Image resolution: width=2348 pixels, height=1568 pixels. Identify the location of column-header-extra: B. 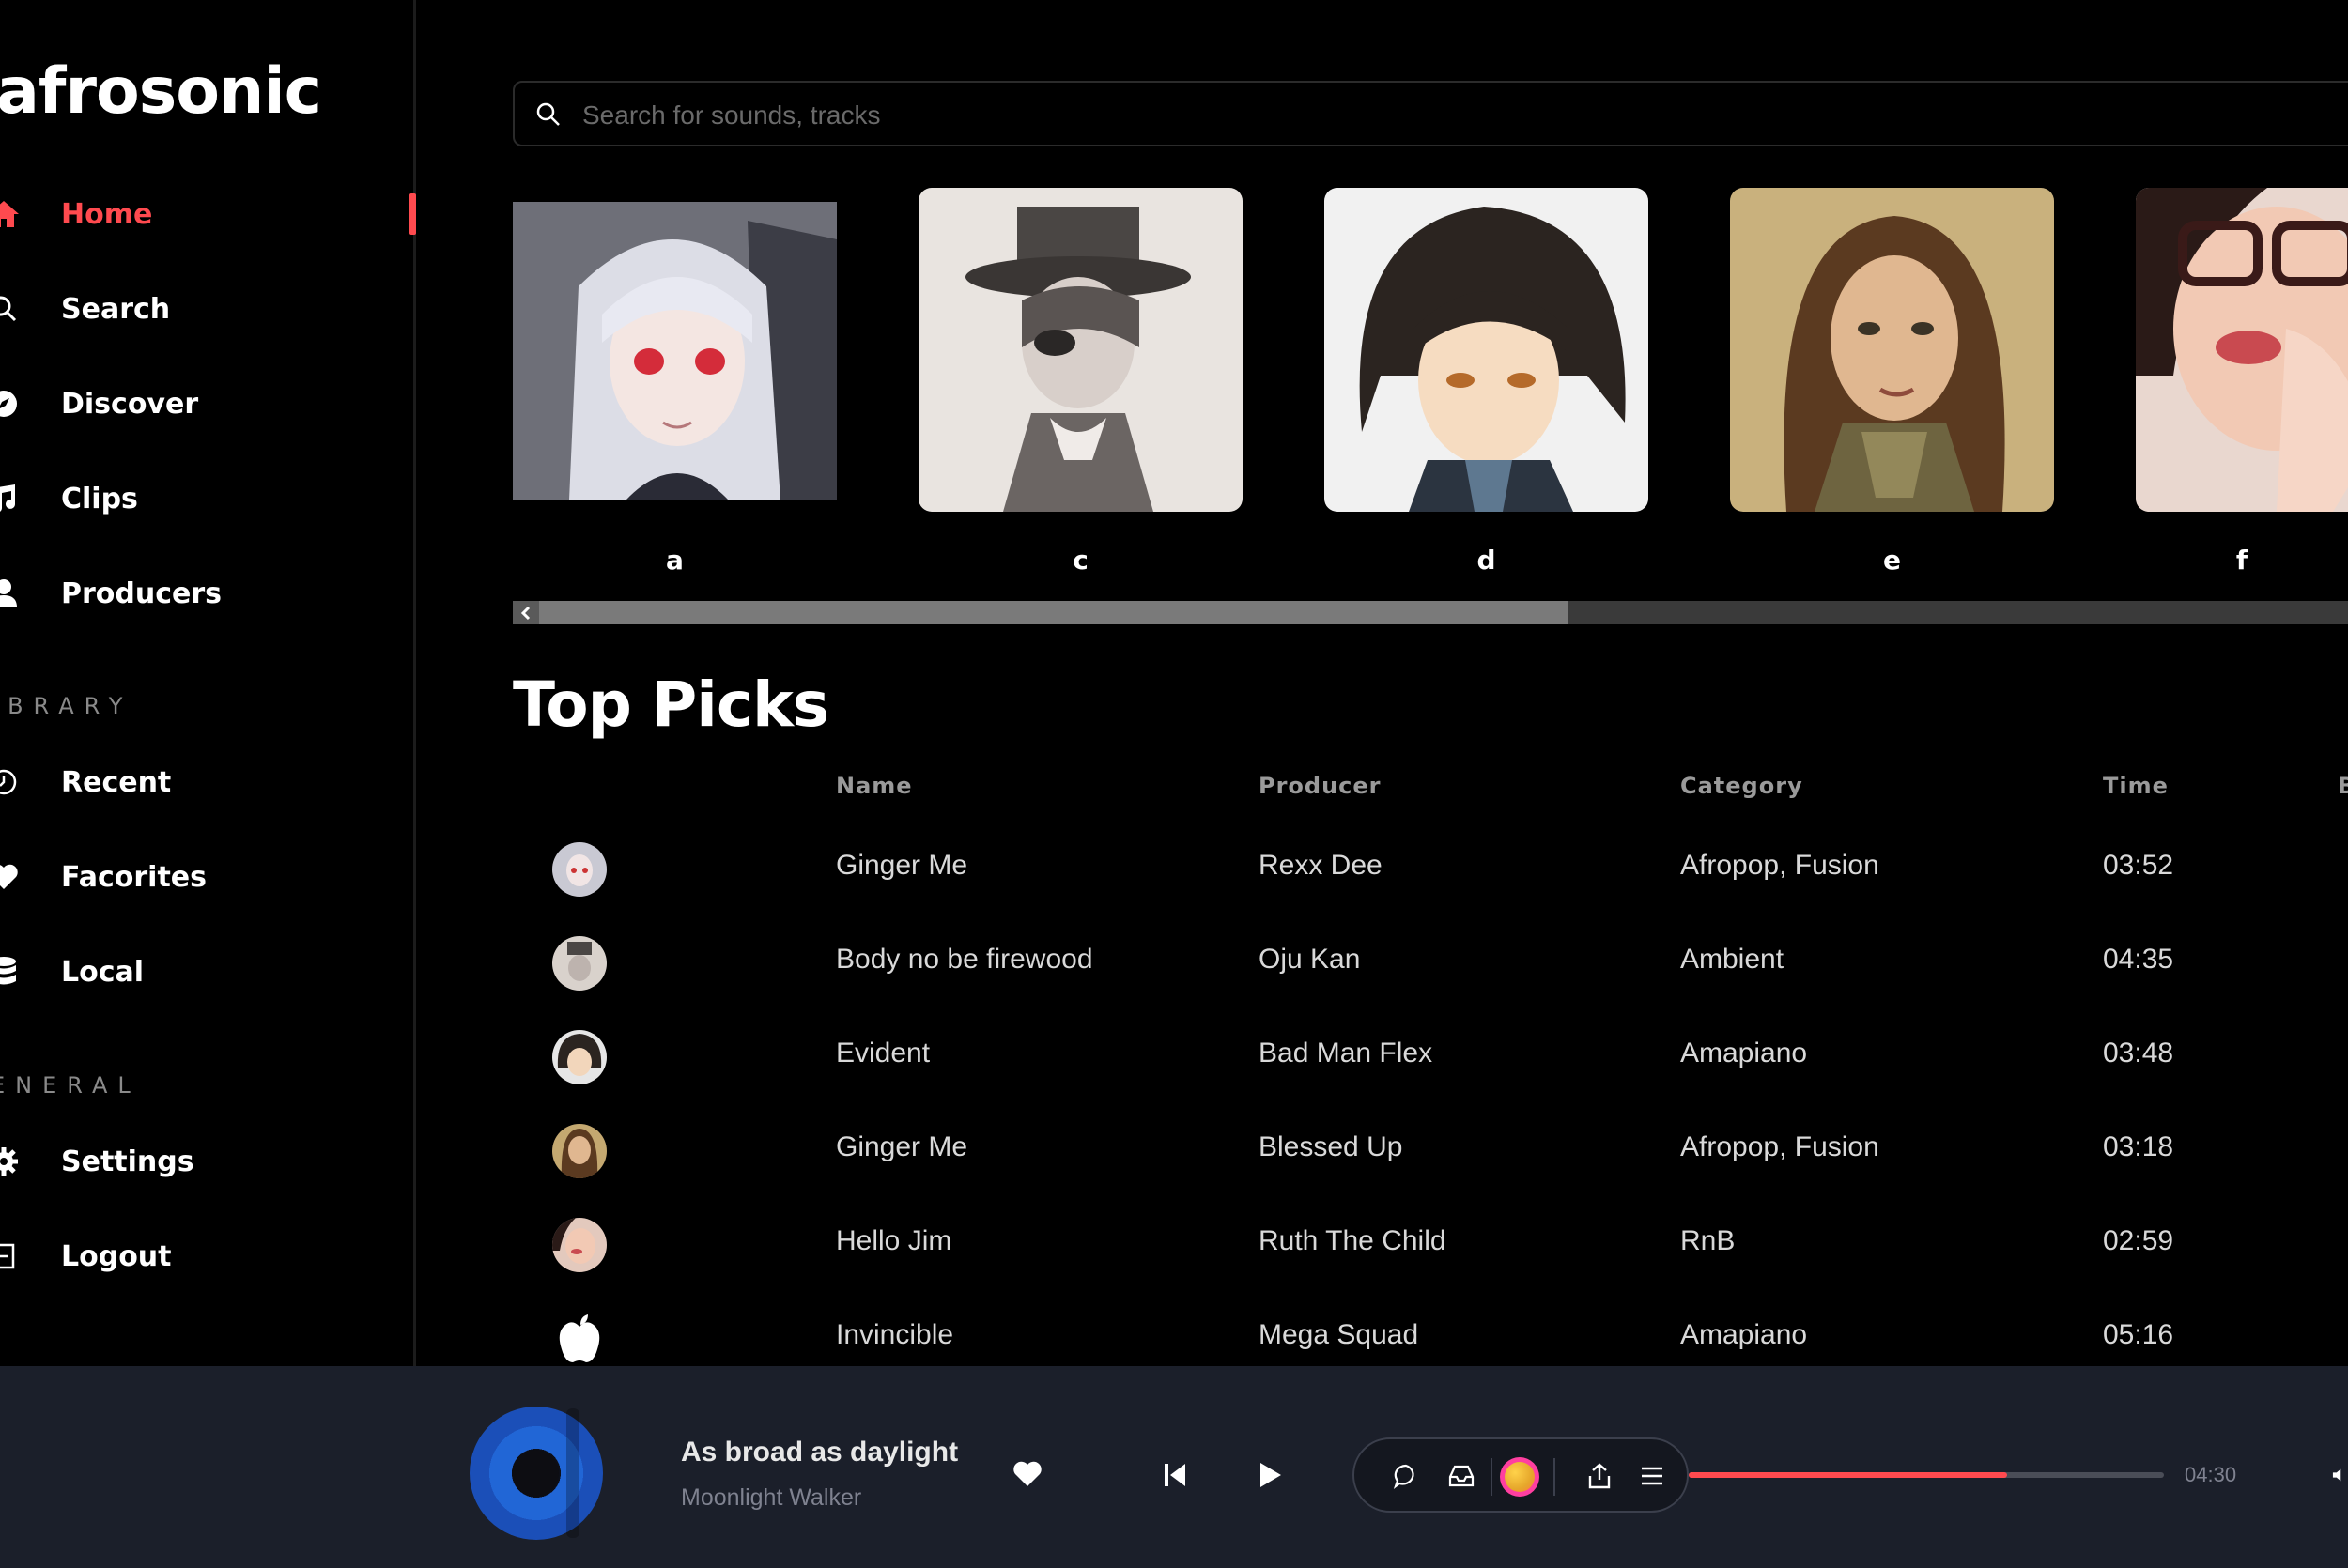
(2343, 786).